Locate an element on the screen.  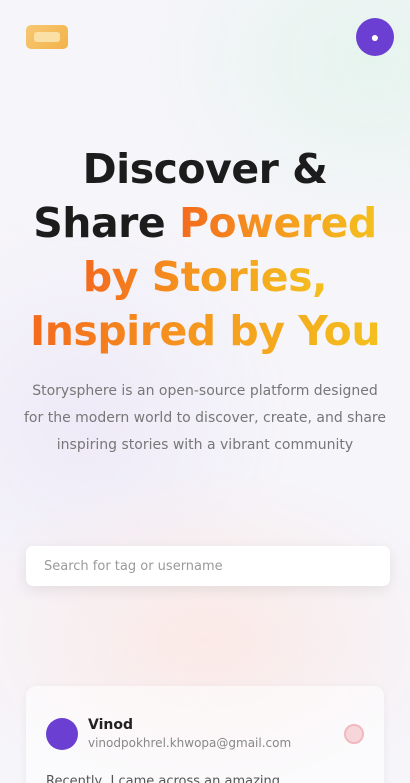
profile-avatar-button: ● is located at coordinates (375, 37).